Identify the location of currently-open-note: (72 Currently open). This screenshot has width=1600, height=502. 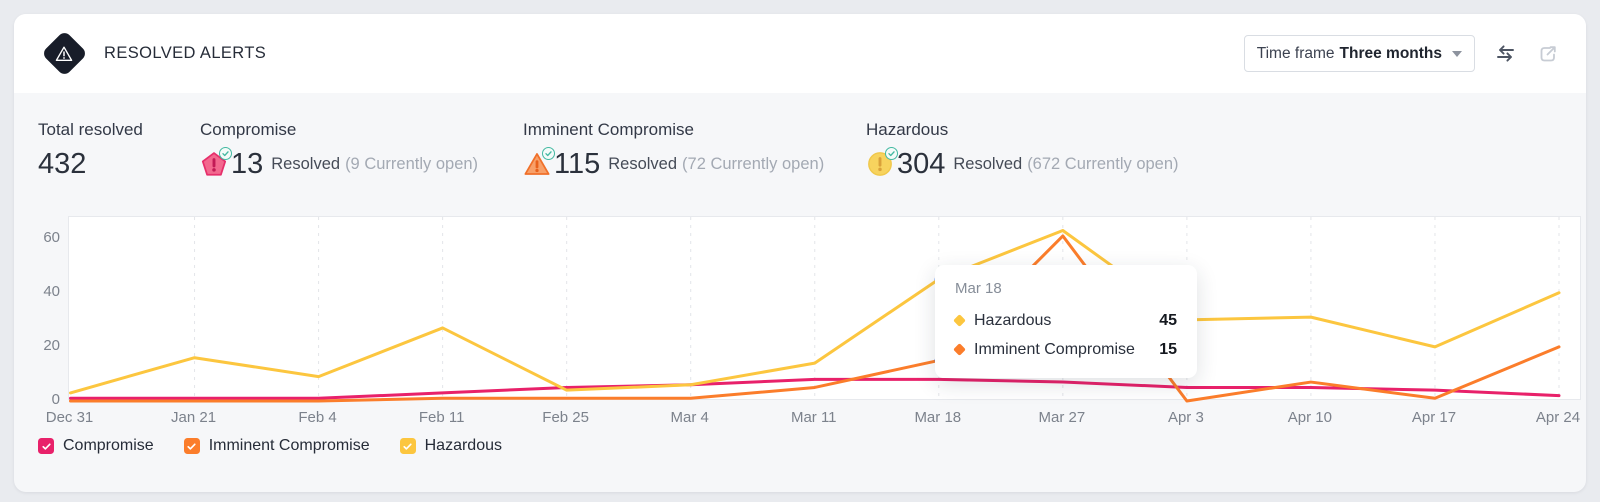
(753, 163).